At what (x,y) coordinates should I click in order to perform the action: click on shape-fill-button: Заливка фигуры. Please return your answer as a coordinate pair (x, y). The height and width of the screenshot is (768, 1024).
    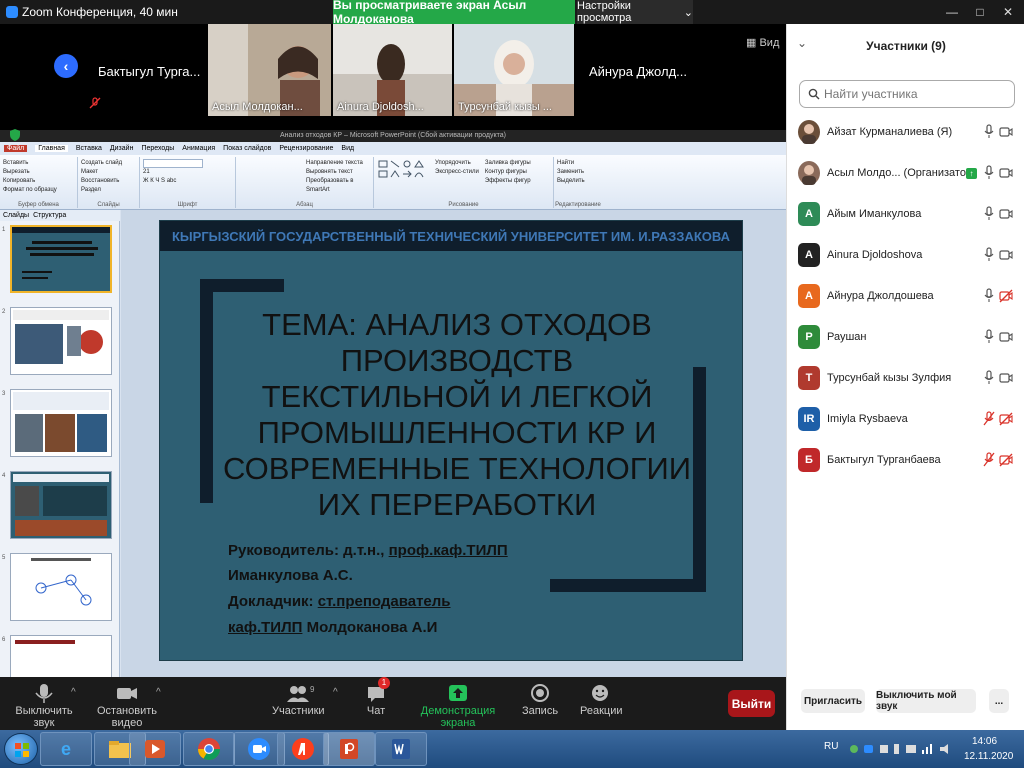
    Looking at the image, I should click on (508, 163).